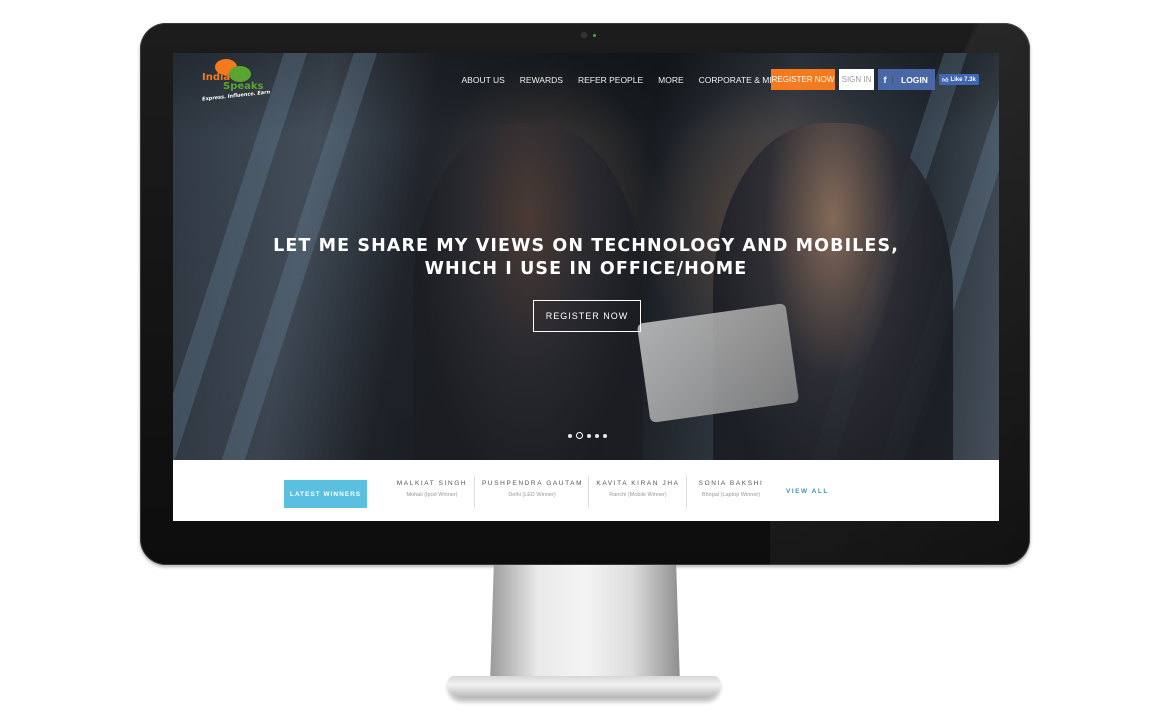 Image resolution: width=1170 pixels, height=716 pixels. I want to click on like-count-label: Like 7.3k, so click(963, 79).